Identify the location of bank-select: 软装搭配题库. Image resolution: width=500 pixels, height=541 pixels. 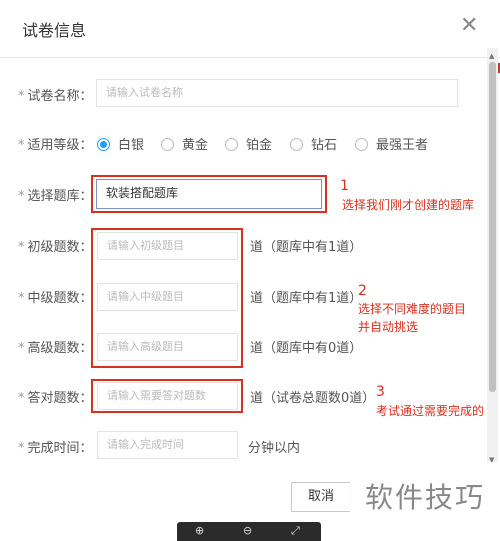
(209, 194).